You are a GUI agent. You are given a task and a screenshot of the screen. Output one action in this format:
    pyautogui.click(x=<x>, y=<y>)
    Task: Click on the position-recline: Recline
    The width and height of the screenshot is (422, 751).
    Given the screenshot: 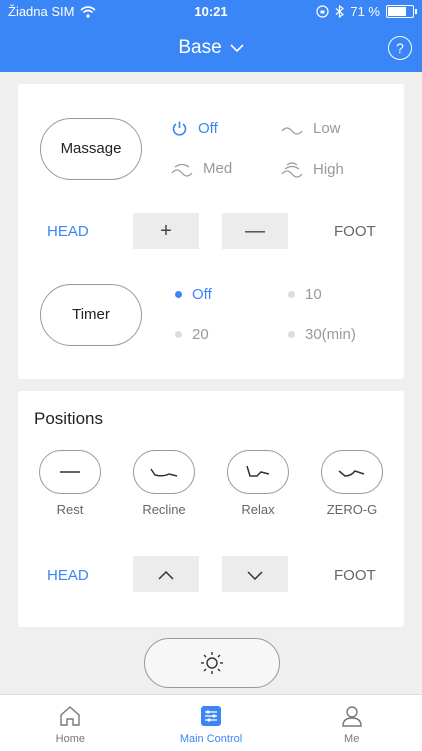 What is the action you would take?
    pyautogui.click(x=164, y=483)
    